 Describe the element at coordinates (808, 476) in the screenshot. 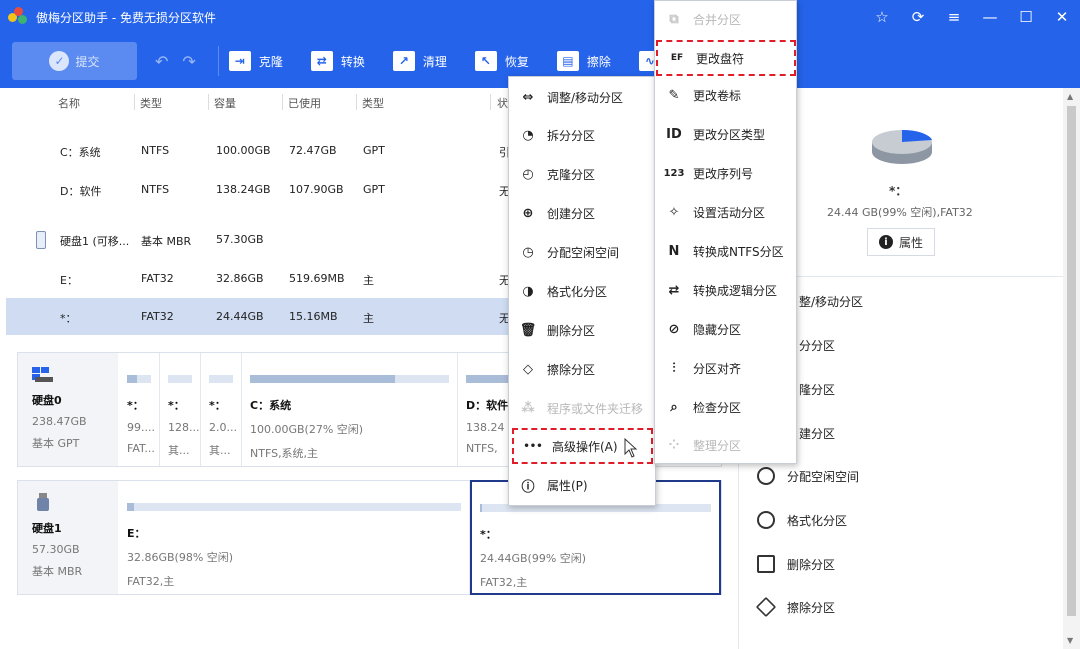

I see `side-op-allocate: 分配空闲空间` at that location.